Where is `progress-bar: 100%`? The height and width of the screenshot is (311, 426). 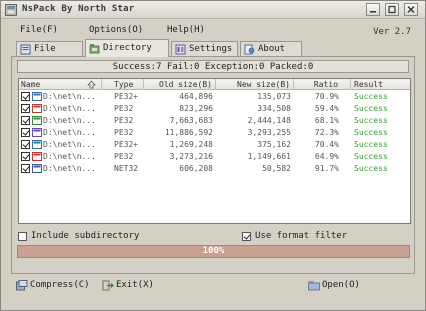 progress-bar: 100% is located at coordinates (213, 251).